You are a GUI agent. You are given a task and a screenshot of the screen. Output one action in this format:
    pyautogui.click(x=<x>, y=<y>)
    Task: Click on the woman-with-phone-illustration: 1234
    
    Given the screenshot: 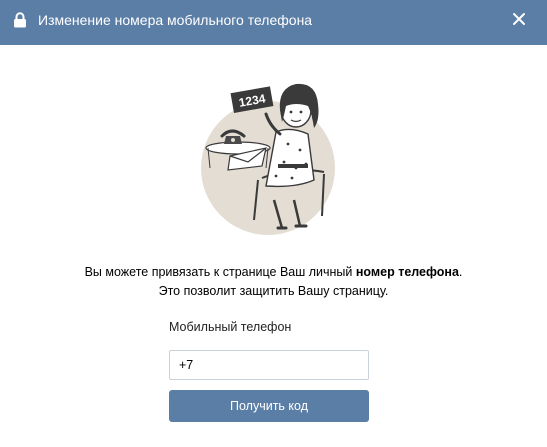 What is the action you would take?
    pyautogui.click(x=268, y=159)
    